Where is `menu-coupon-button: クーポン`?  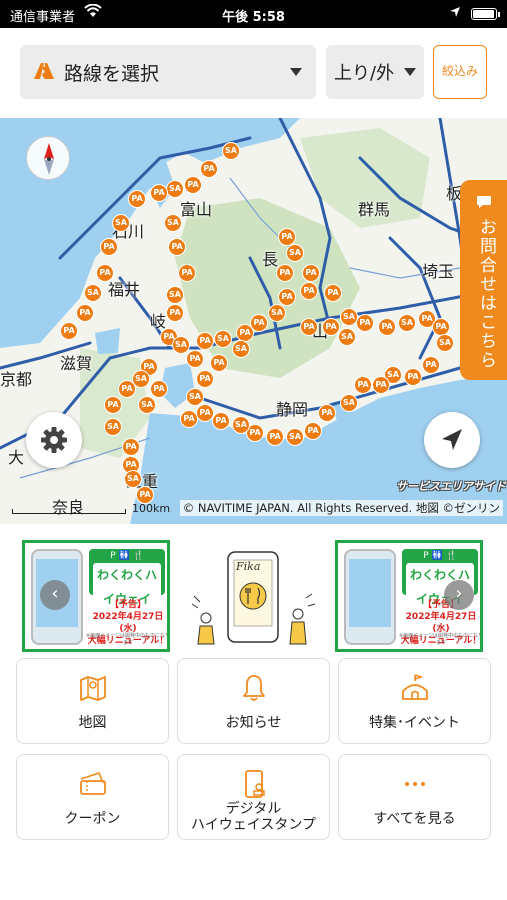 menu-coupon-button: クーポン is located at coordinates (92, 797).